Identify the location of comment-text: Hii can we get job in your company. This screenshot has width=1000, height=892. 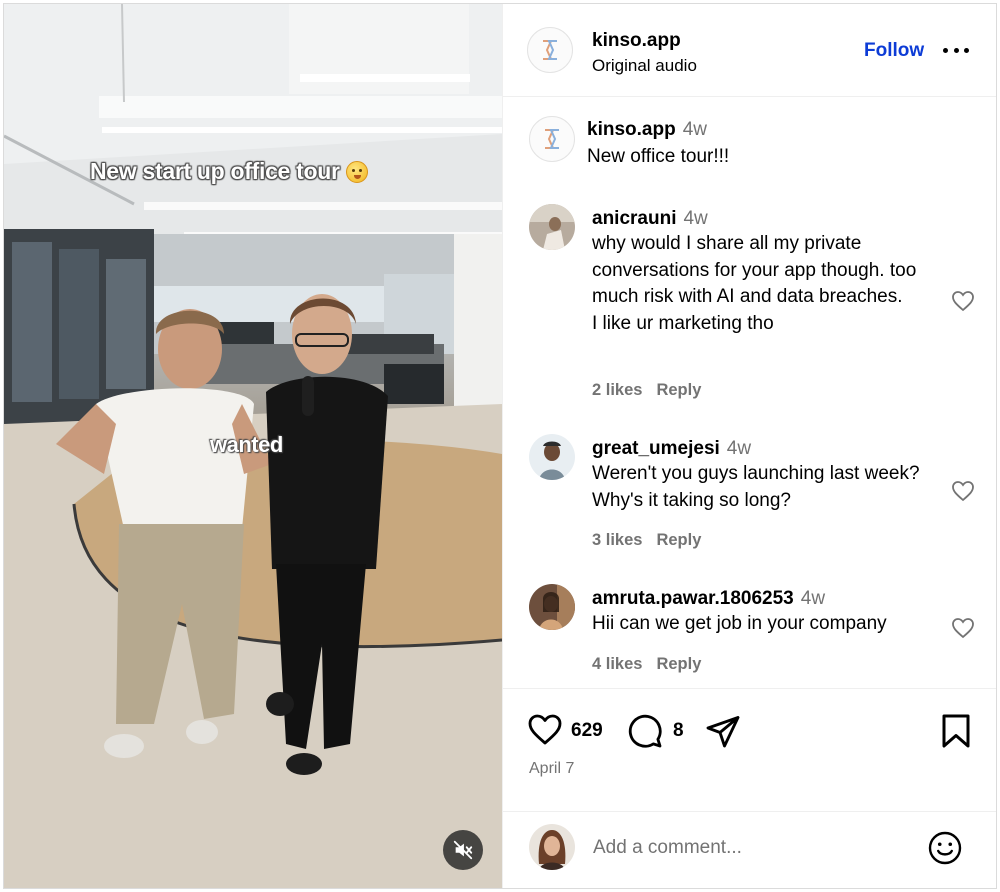
(739, 623).